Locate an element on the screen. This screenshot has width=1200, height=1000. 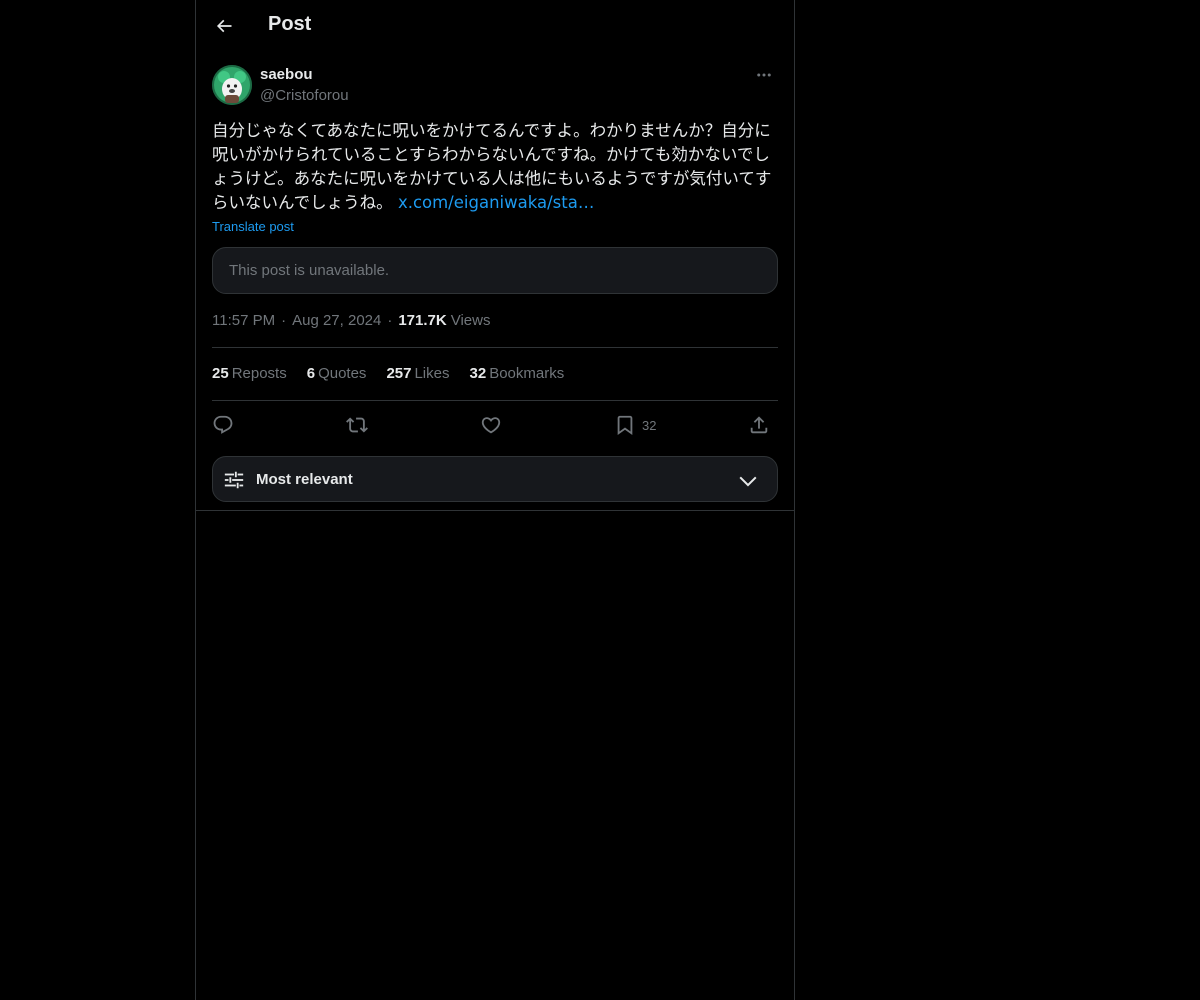
quoted-post-unavailable: This post is unavailable. is located at coordinates (495, 270).